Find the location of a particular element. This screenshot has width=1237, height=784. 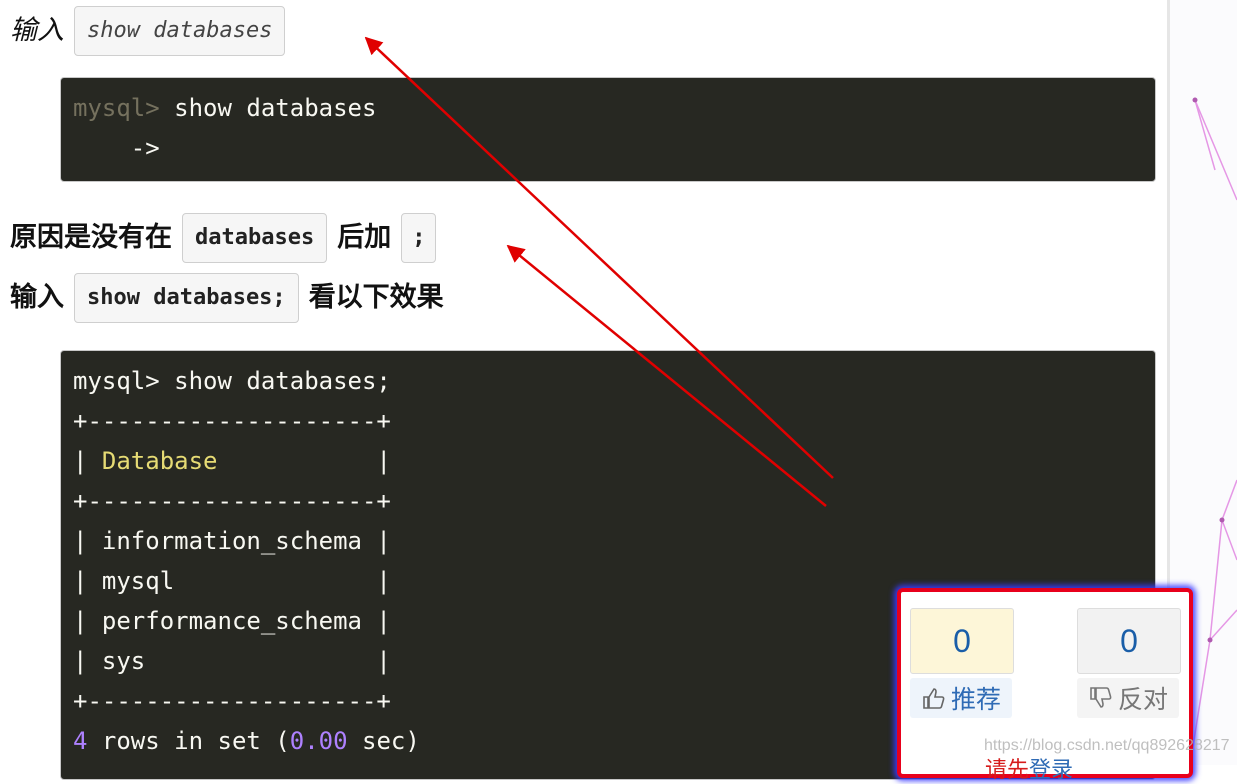

intro-command-chip: show databases is located at coordinates (180, 31).